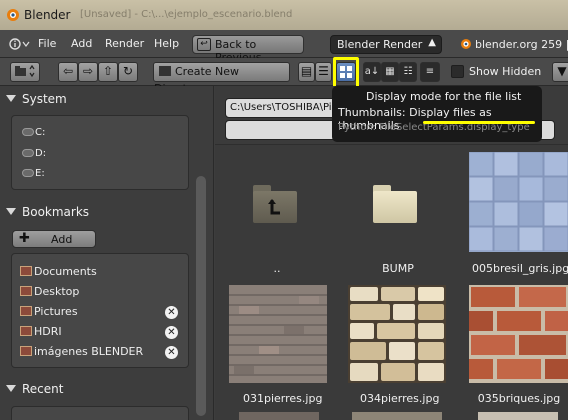  Describe the element at coordinates (221, 78) in the screenshot. I see `create-new-directory-button: Create New Directory` at that location.